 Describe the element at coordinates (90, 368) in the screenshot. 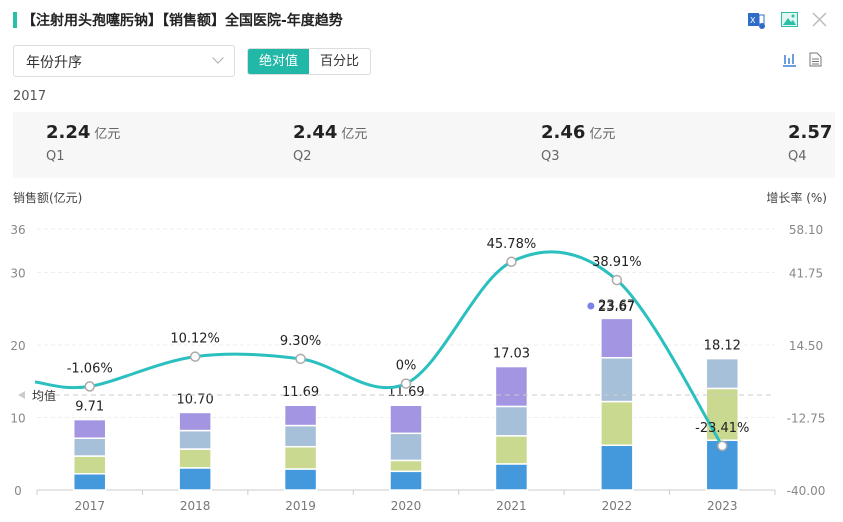

I see `growth-label: -1.06%` at that location.